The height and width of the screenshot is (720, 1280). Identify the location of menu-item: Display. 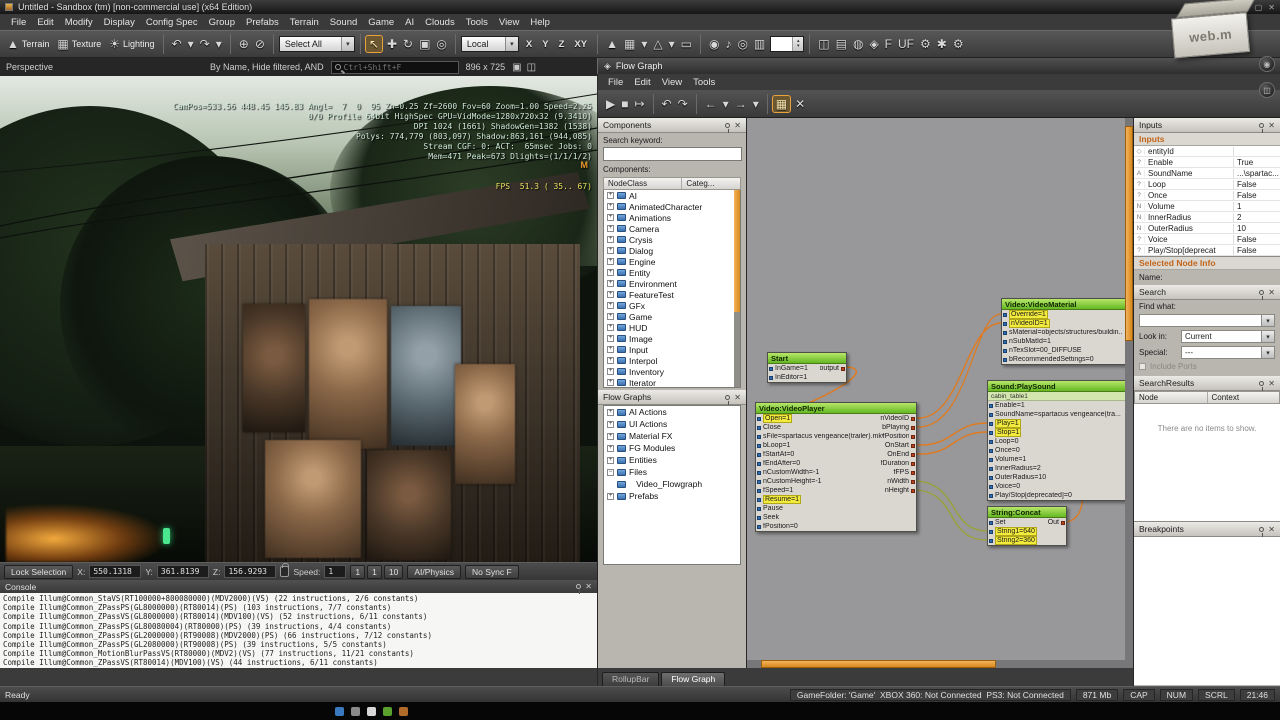
(119, 22).